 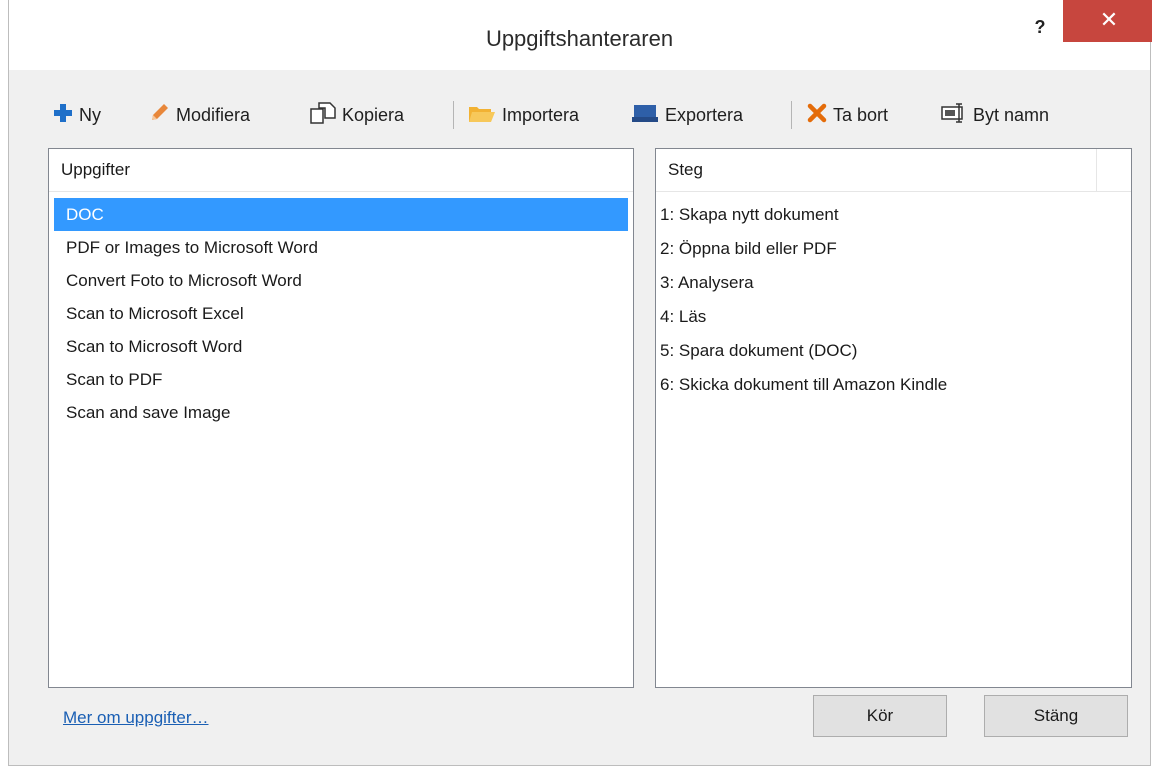 I want to click on export-label: Exportera, so click(x=704, y=114).